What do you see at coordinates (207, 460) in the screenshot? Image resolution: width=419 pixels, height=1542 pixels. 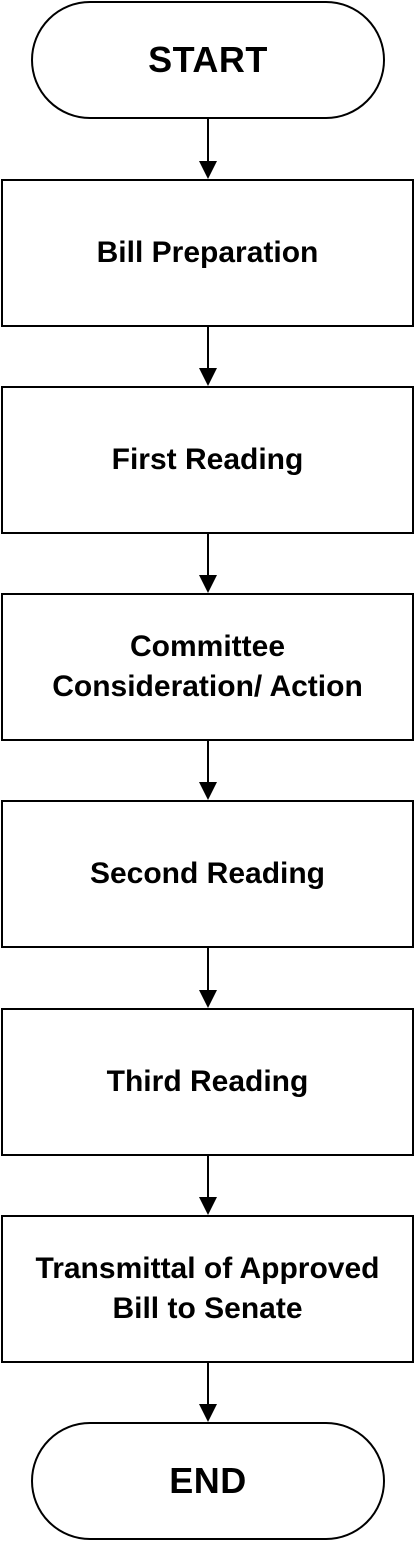 I see `step-first-reading: First Reading` at bounding box center [207, 460].